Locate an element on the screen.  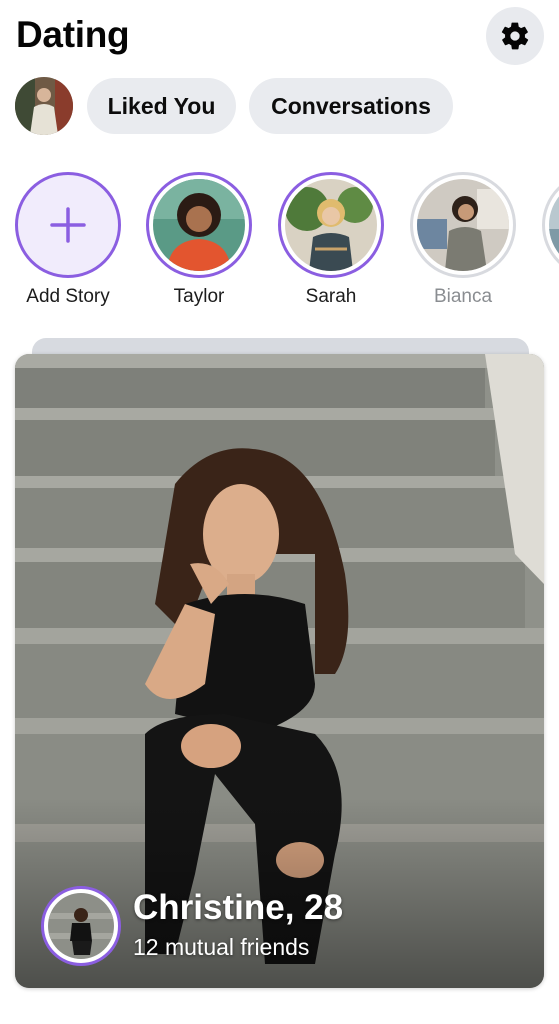
add-story-circle is located at coordinates (68, 225).